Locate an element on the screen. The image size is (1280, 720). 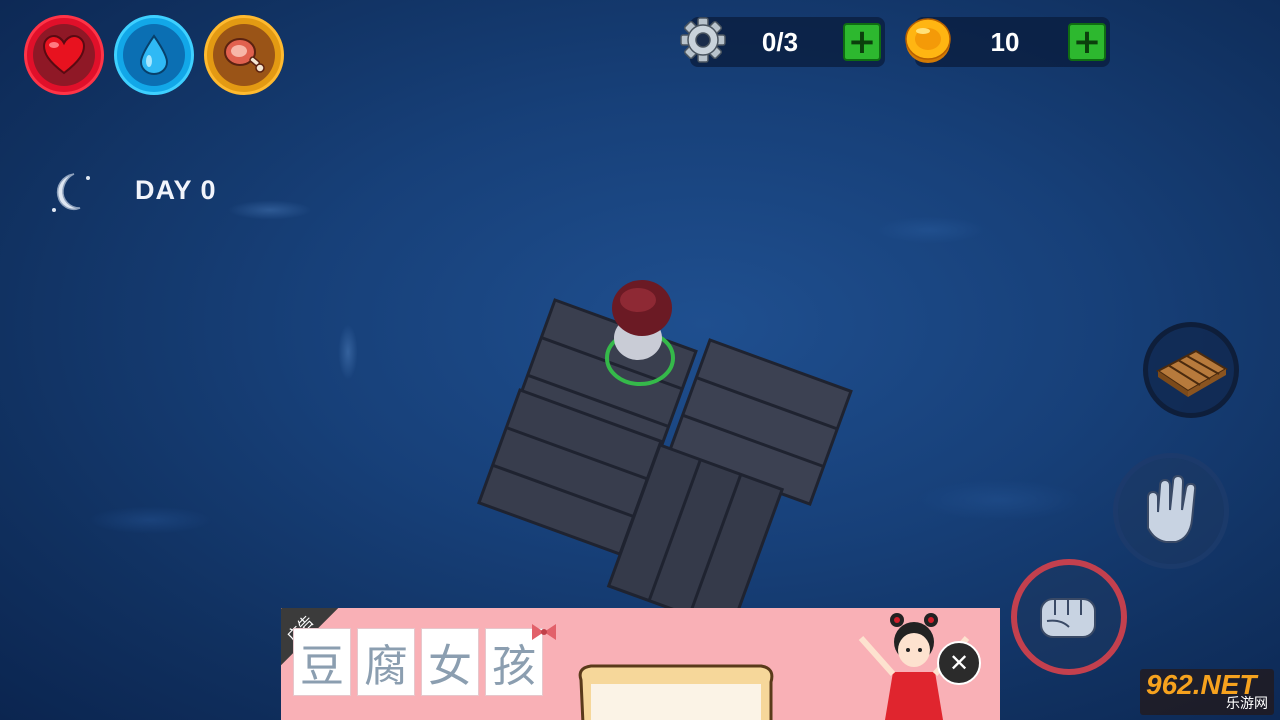
watermark-site-name: 乐游网 is located at coordinates (1247, 704).